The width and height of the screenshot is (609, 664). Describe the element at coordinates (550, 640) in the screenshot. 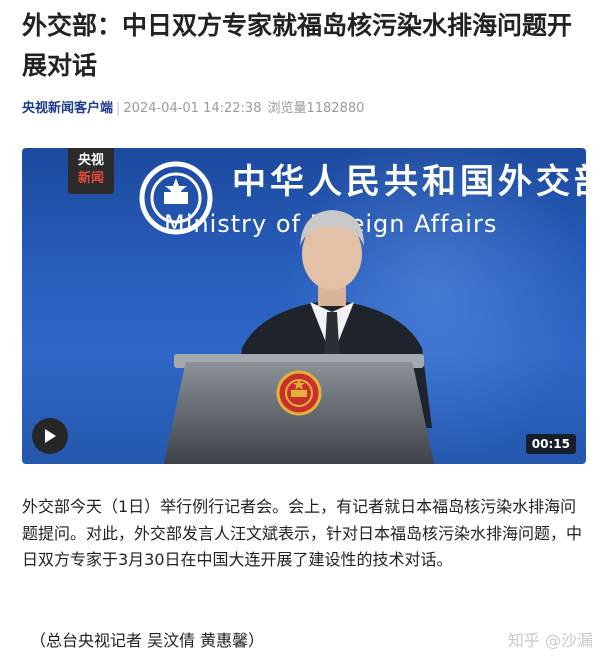

I see `zhihu-watermark: 知乎 @沙漏` at that location.